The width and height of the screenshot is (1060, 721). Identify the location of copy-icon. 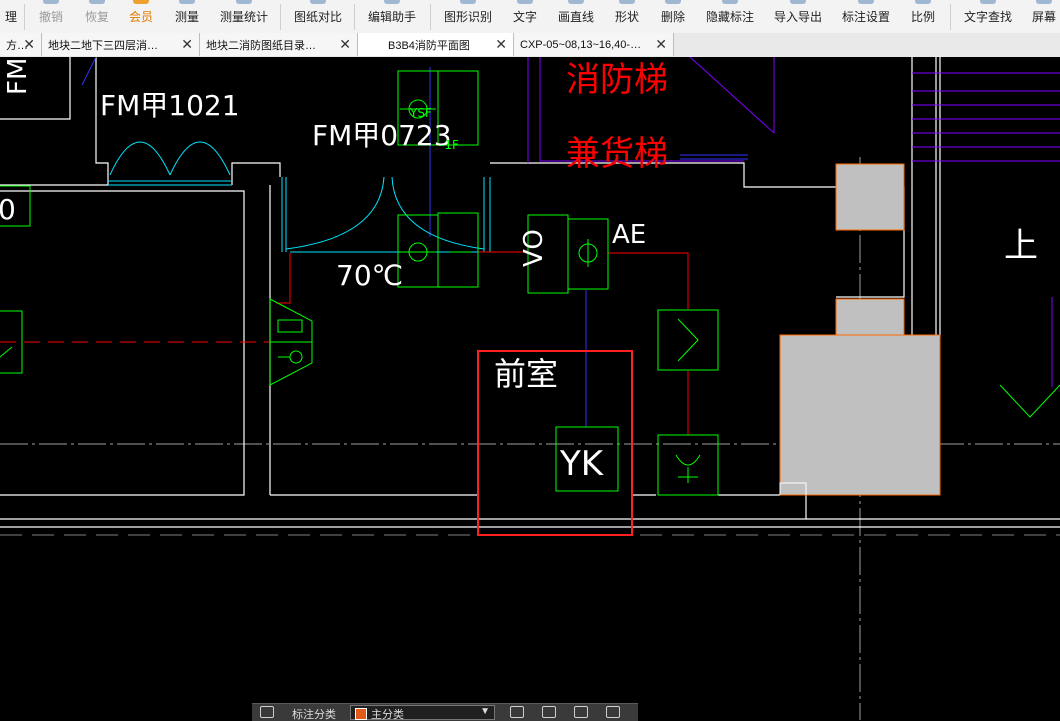
(581, 712).